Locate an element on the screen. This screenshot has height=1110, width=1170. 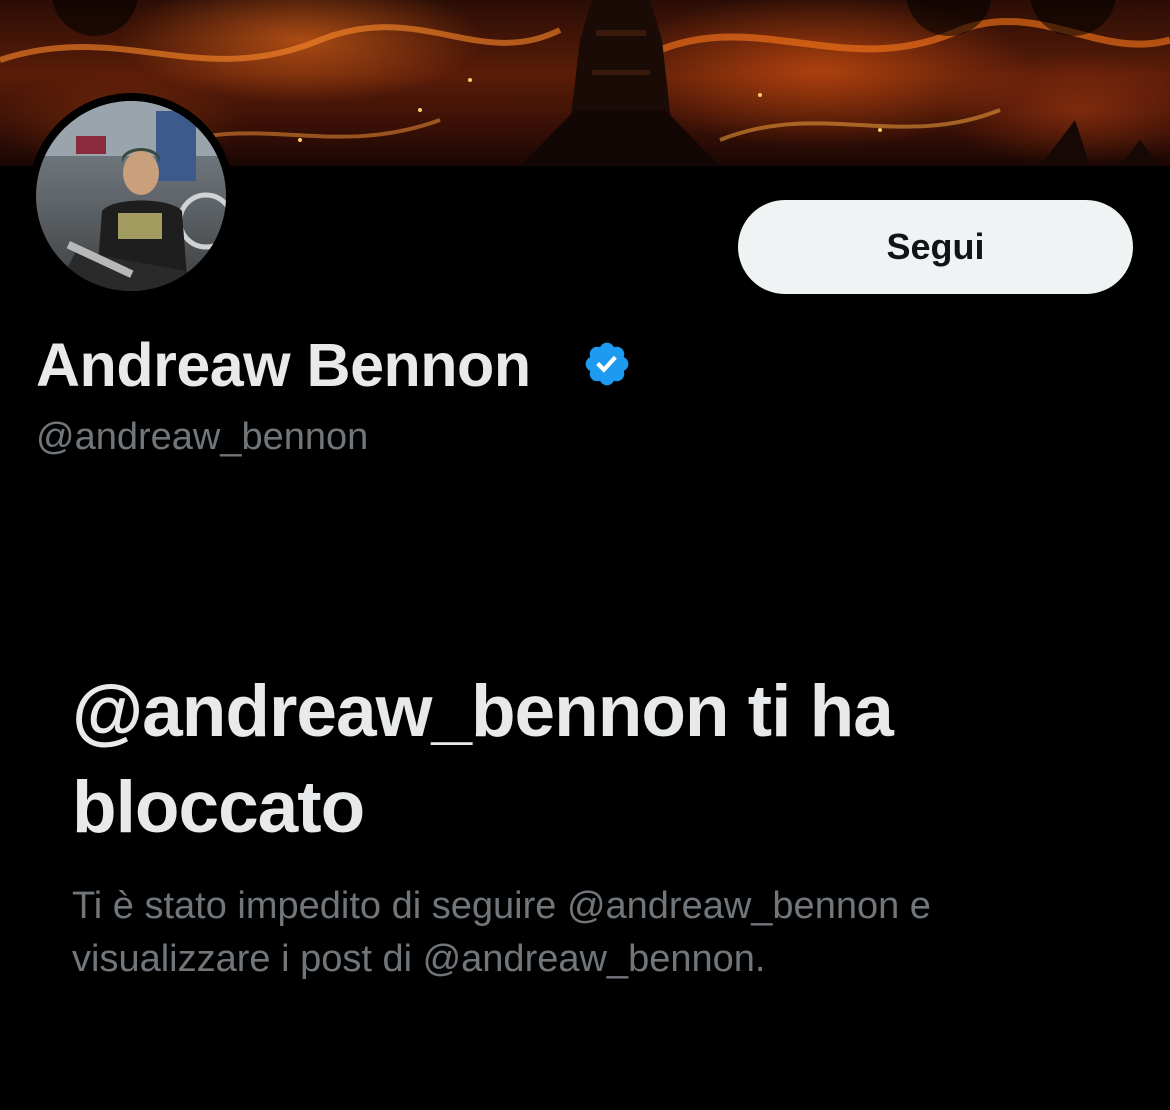
follow-button: Segui is located at coordinates (935, 247).